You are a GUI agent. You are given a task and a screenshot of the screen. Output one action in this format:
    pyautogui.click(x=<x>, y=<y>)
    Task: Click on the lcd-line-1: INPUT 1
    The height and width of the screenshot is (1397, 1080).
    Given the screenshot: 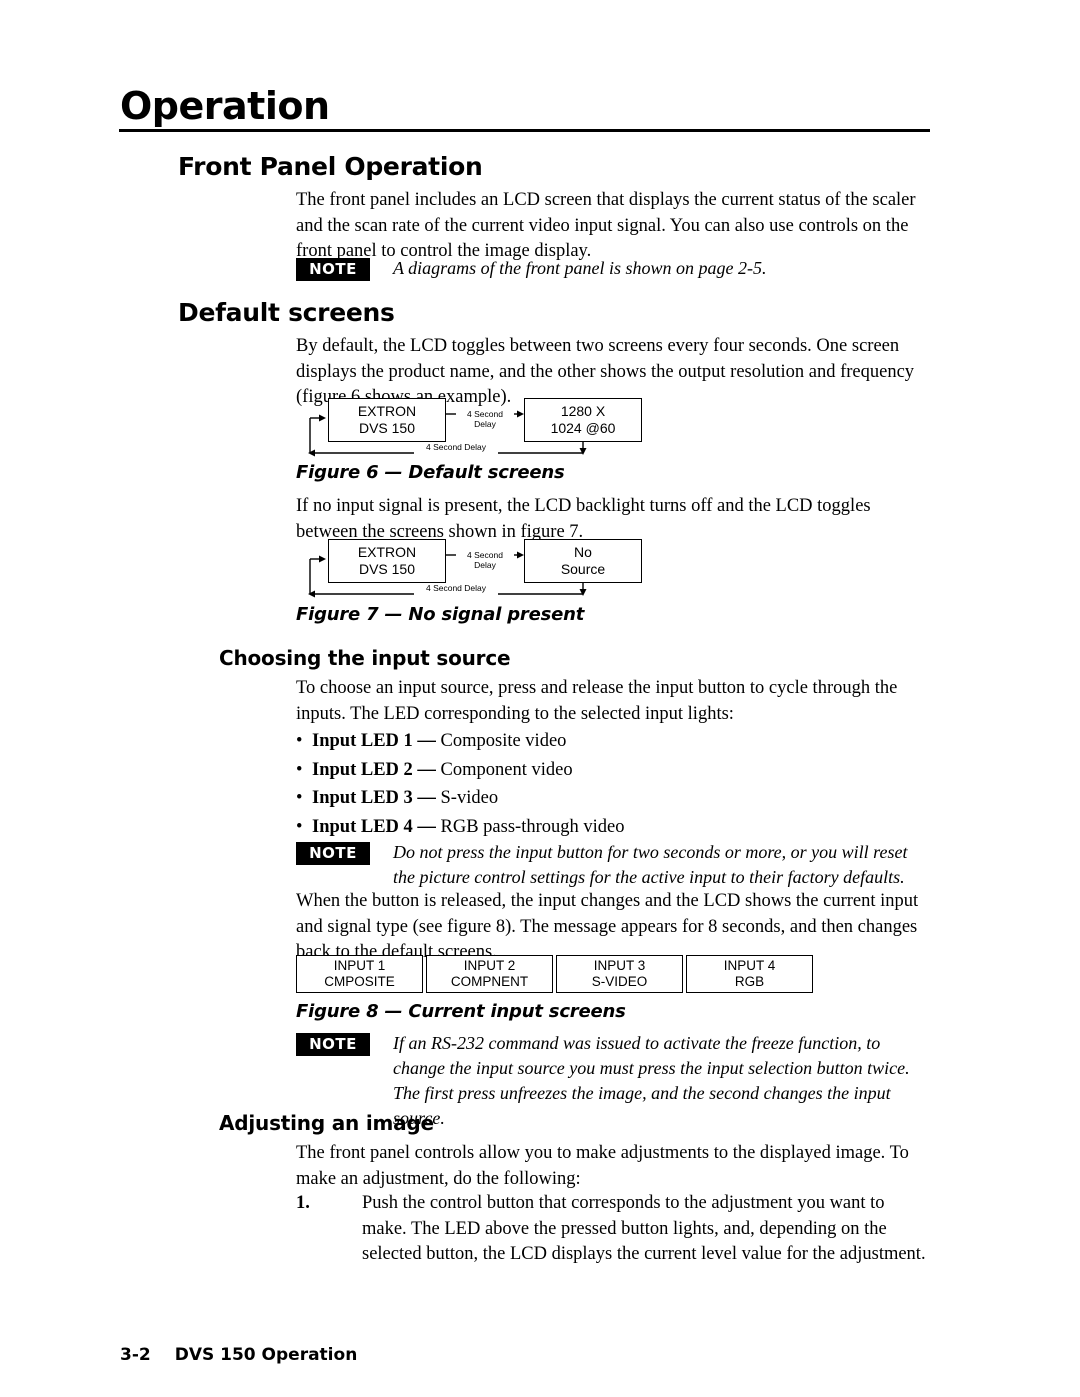 What is the action you would take?
    pyautogui.click(x=359, y=965)
    